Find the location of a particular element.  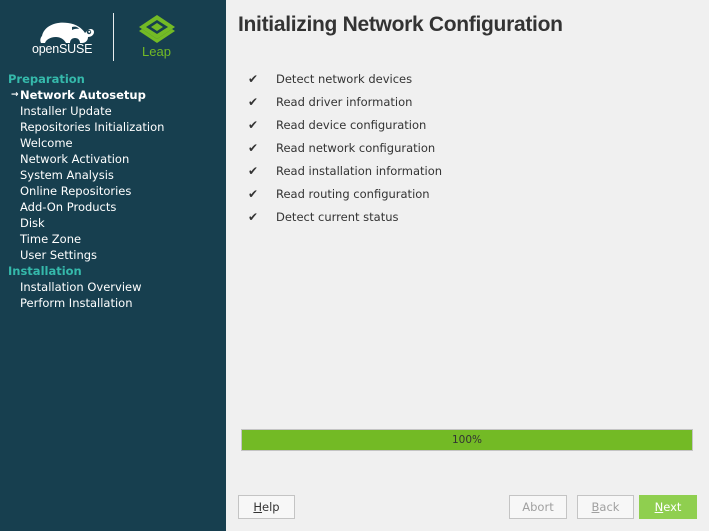

task-item: ✔ Read driver information is located at coordinates (345, 101).